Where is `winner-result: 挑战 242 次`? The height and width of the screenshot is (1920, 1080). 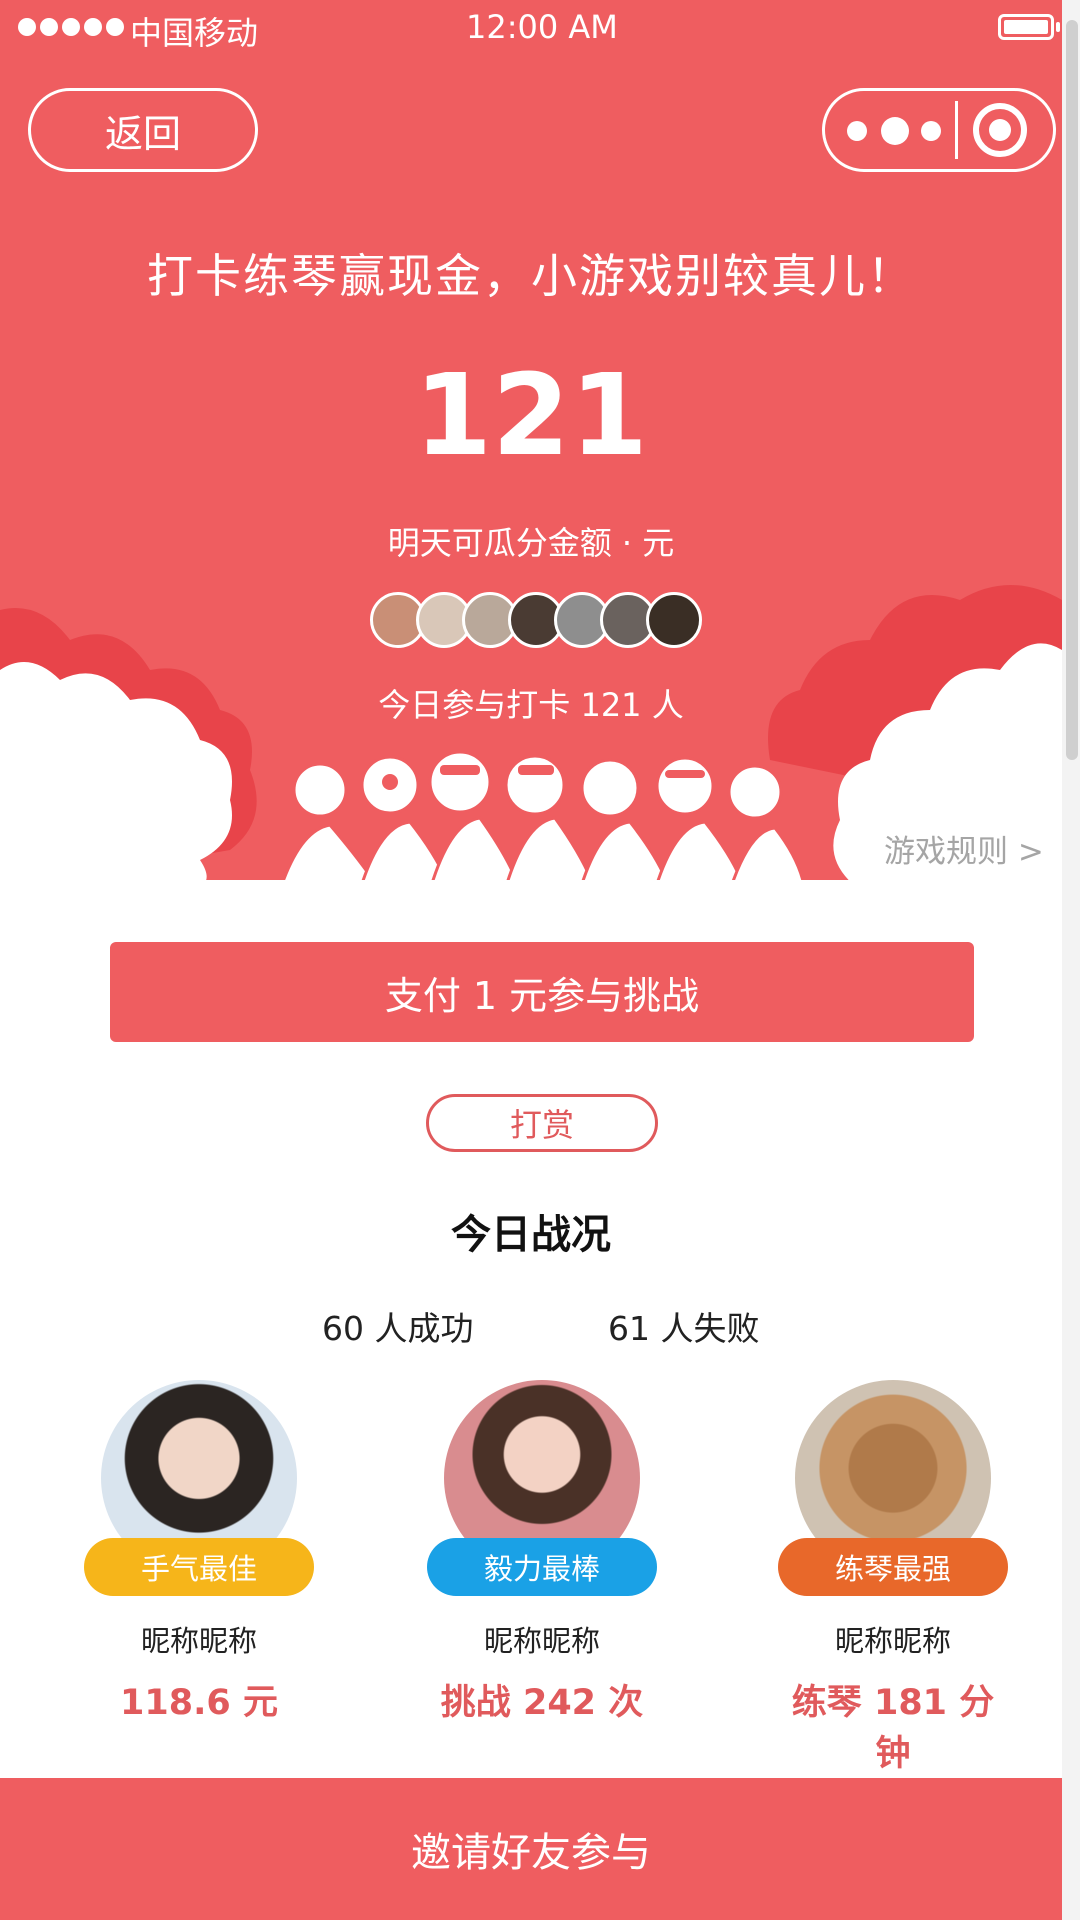 winner-result: 挑战 242 次 is located at coordinates (542, 1703).